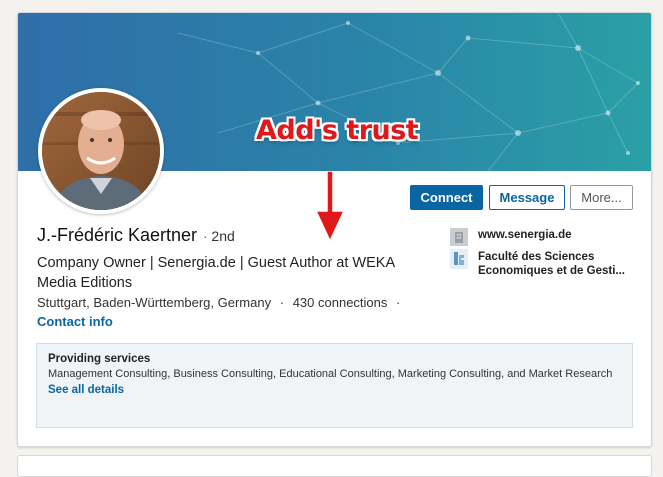 The width and height of the screenshot is (663, 477). I want to click on profile-avatar, so click(101, 151).